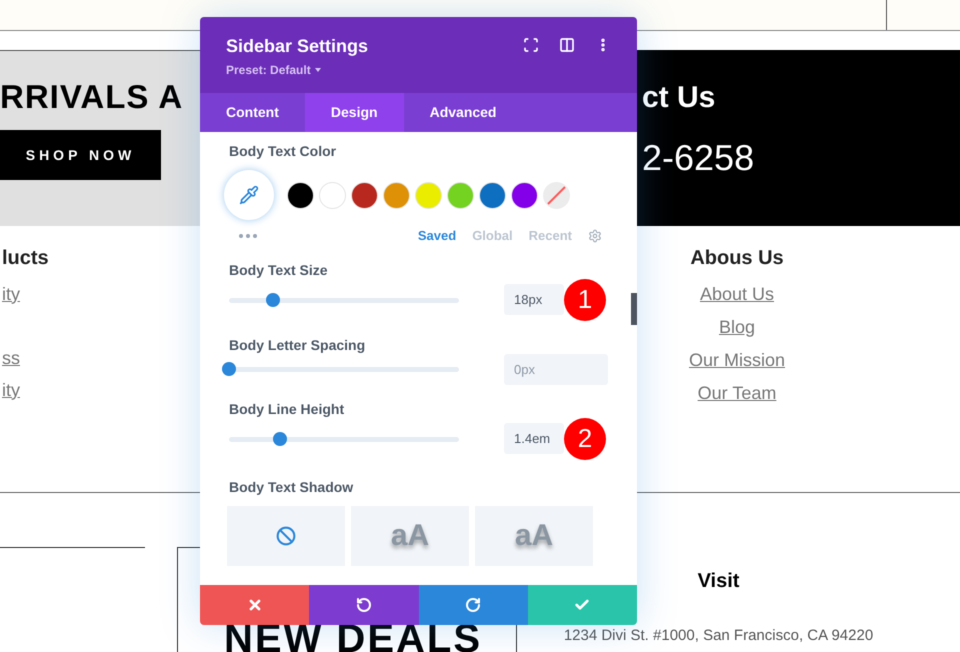 This screenshot has width=960, height=652. What do you see at coordinates (80, 155) in the screenshot?
I see `shop-now-button: SHOP NOW` at bounding box center [80, 155].